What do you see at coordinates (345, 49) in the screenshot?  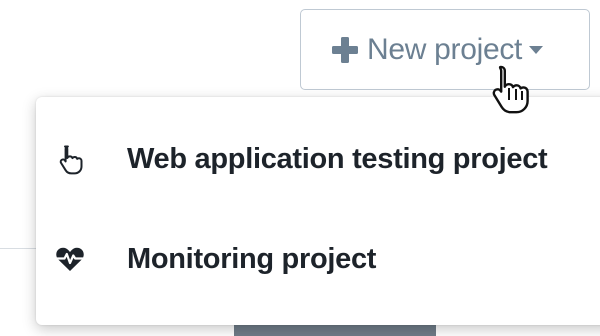 I see `plus-icon` at bounding box center [345, 49].